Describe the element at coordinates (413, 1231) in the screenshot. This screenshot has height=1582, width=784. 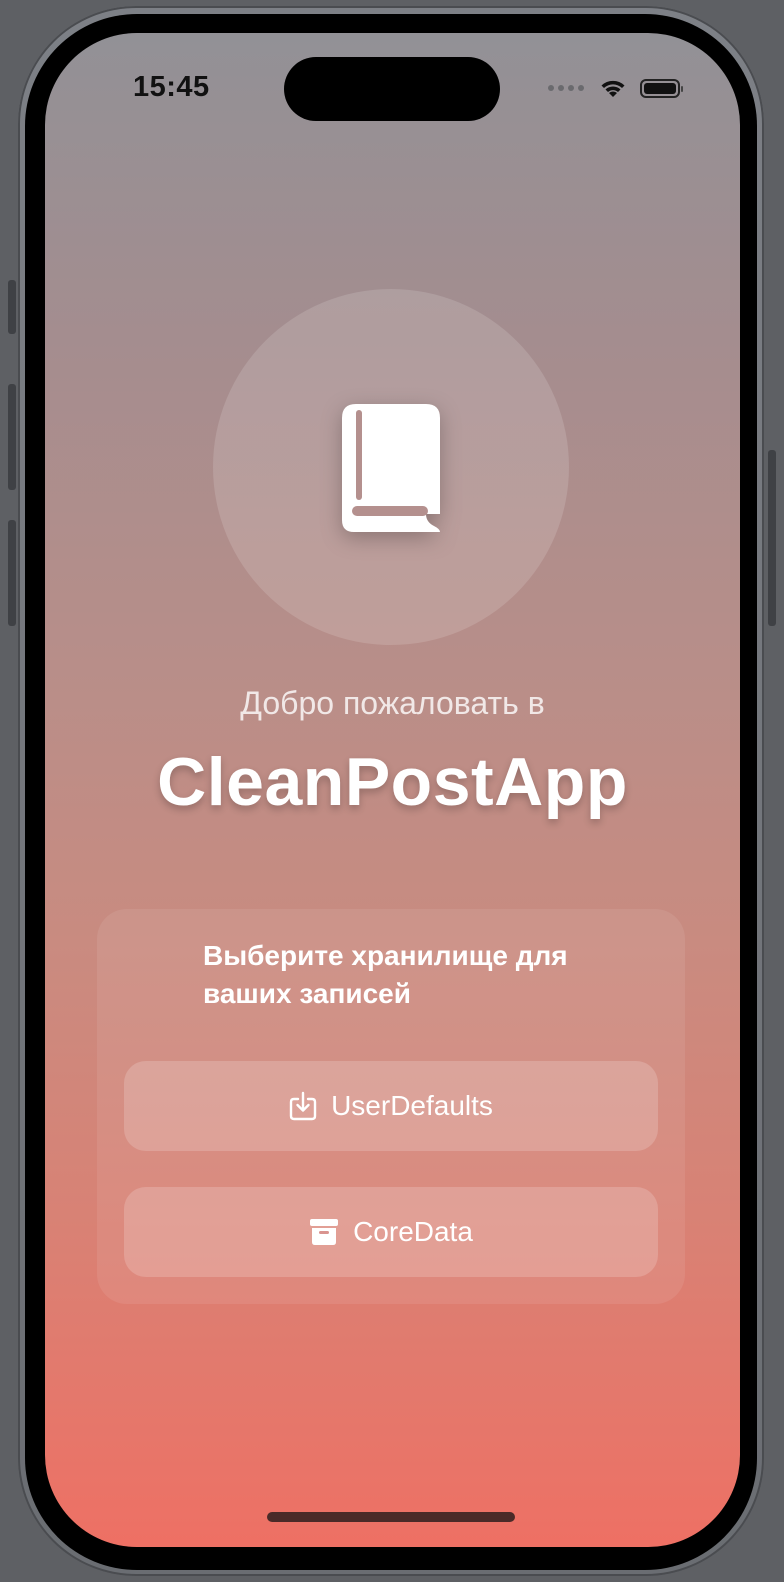
I see `coredata-button-label: CoreData` at that location.